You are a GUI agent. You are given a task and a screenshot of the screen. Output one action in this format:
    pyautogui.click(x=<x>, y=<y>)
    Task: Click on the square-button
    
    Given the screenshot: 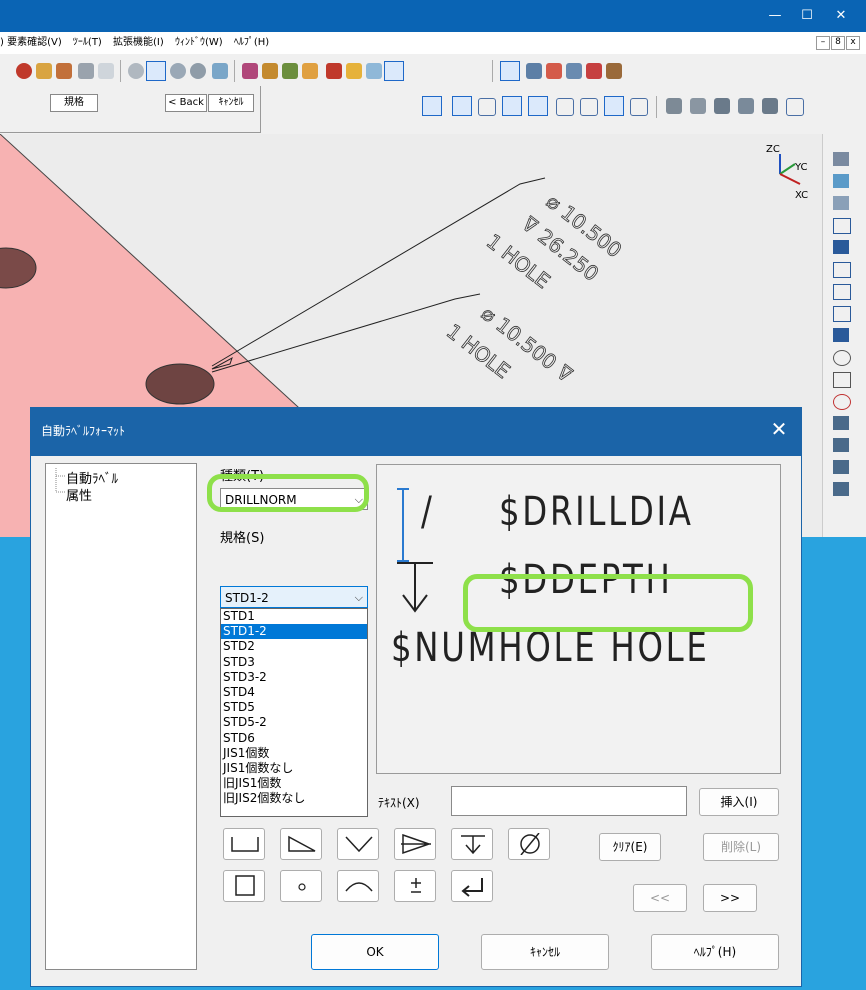 What is the action you would take?
    pyautogui.click(x=244, y=886)
    